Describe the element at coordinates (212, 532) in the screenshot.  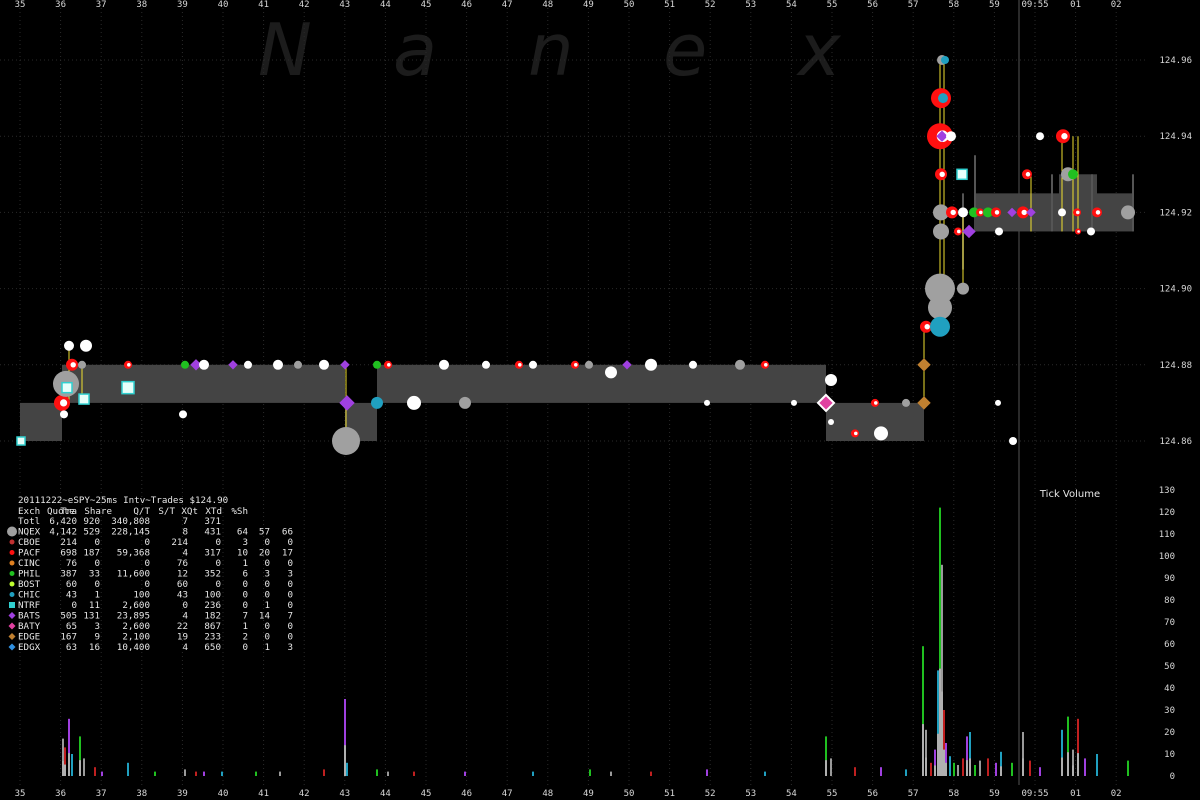
I see `stats-cell-st: 431` at that location.